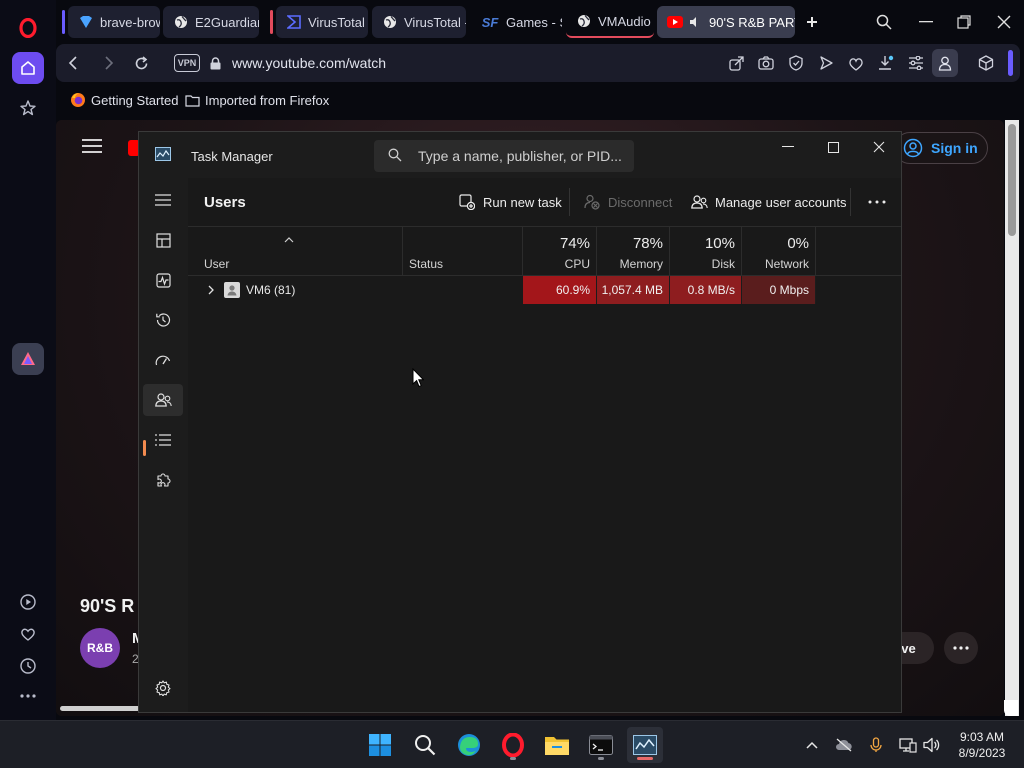 The height and width of the screenshot is (768, 1024). What do you see at coordinates (856, 63) in the screenshot?
I see `bookmark-heart-icon` at bounding box center [856, 63].